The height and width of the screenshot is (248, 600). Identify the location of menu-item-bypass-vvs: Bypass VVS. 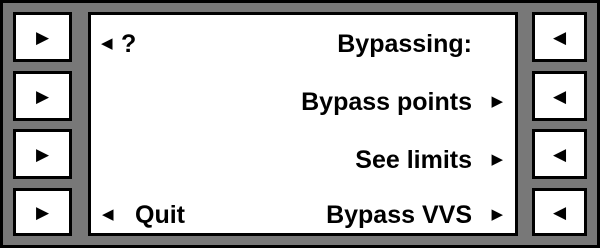
(399, 215).